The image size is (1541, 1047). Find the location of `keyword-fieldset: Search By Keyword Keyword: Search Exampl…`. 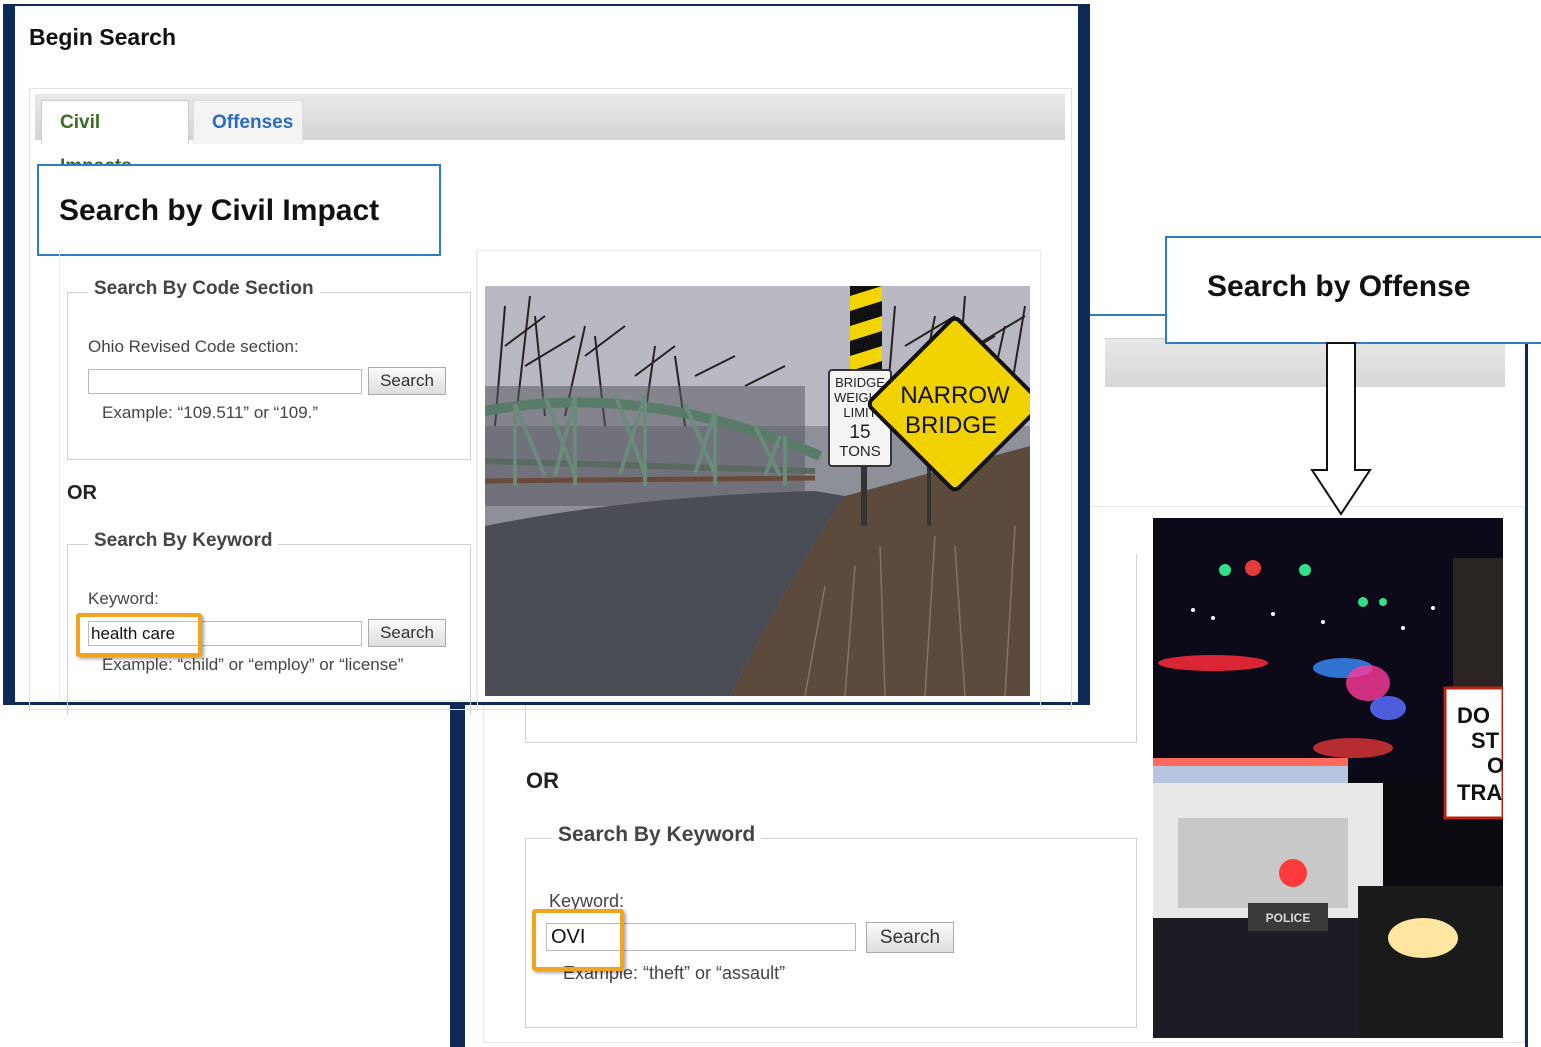

keyword-fieldset: Search By Keyword Keyword: Search Exampl… is located at coordinates (269, 622).